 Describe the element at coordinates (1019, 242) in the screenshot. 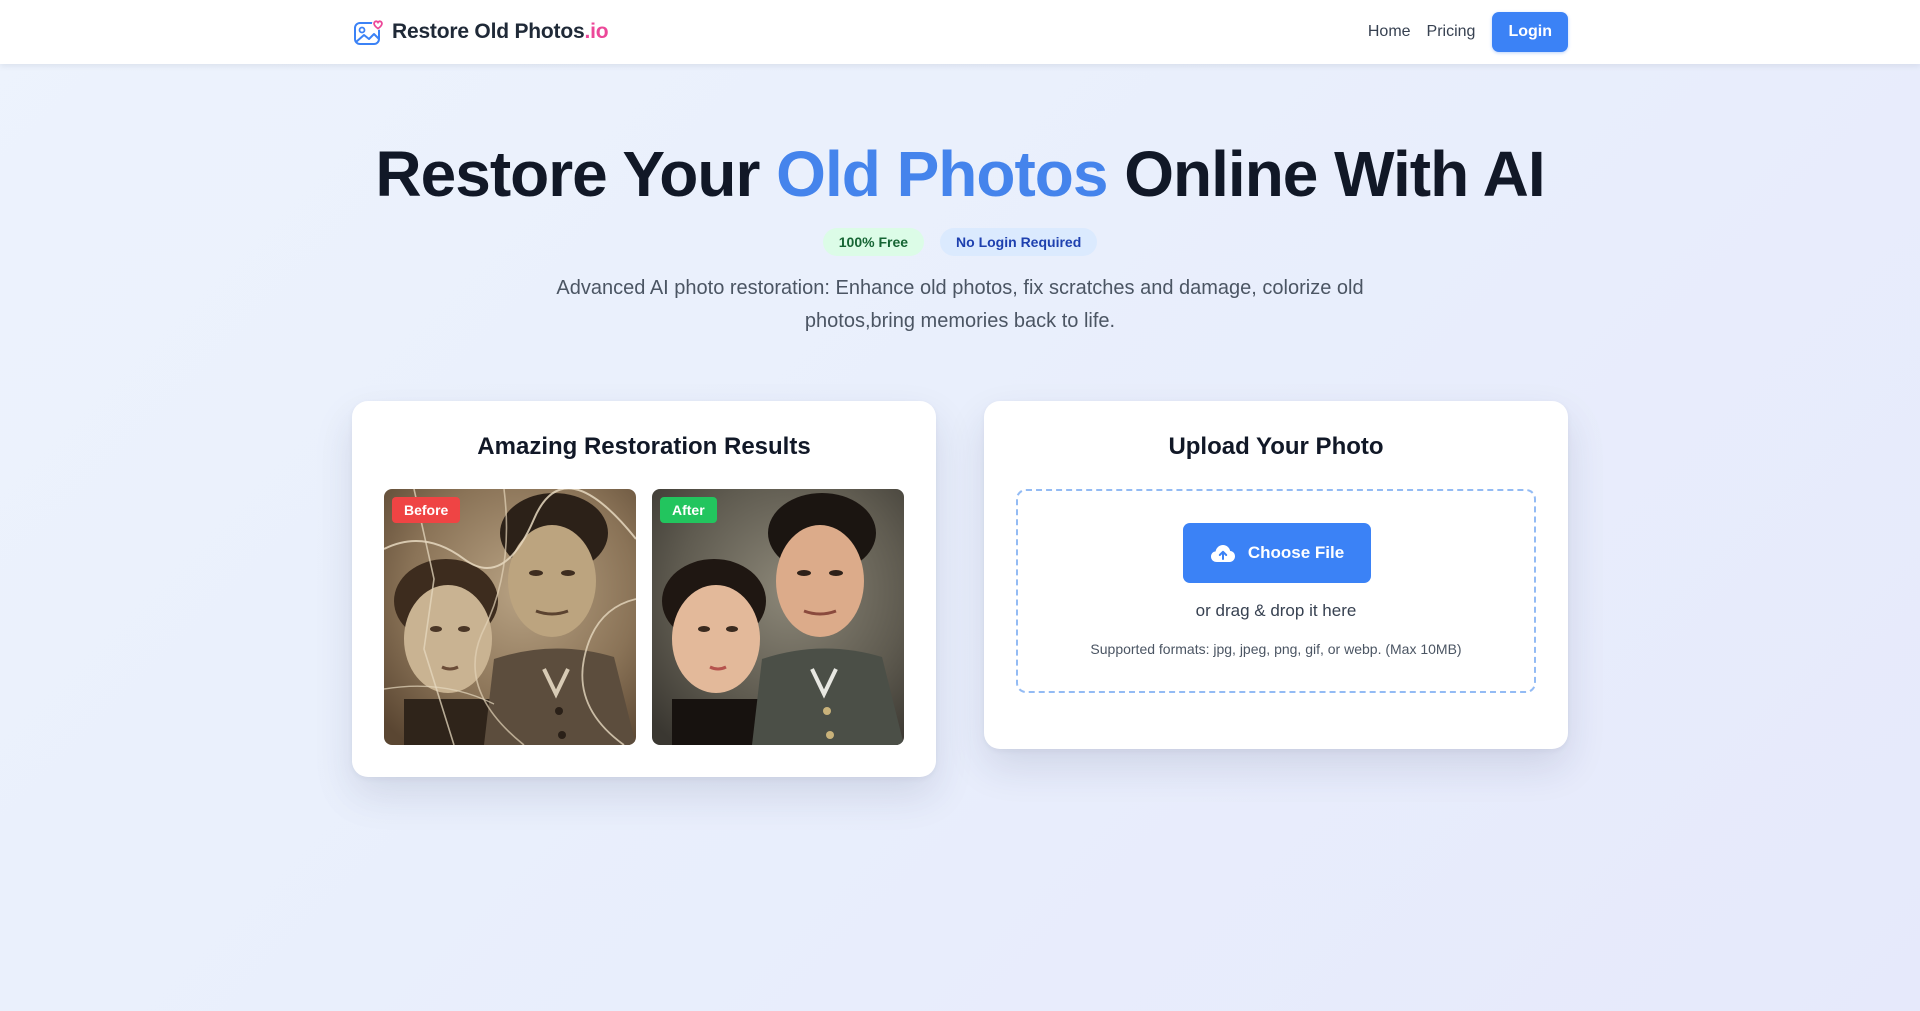

I see `no-login-badge: No Login Required` at that location.